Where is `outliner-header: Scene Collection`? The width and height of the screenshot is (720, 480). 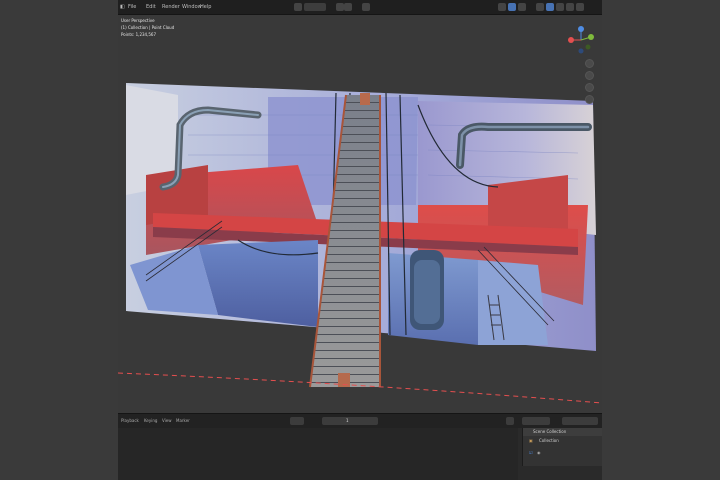
outliner-header: Scene Collection is located at coordinates (562, 432).